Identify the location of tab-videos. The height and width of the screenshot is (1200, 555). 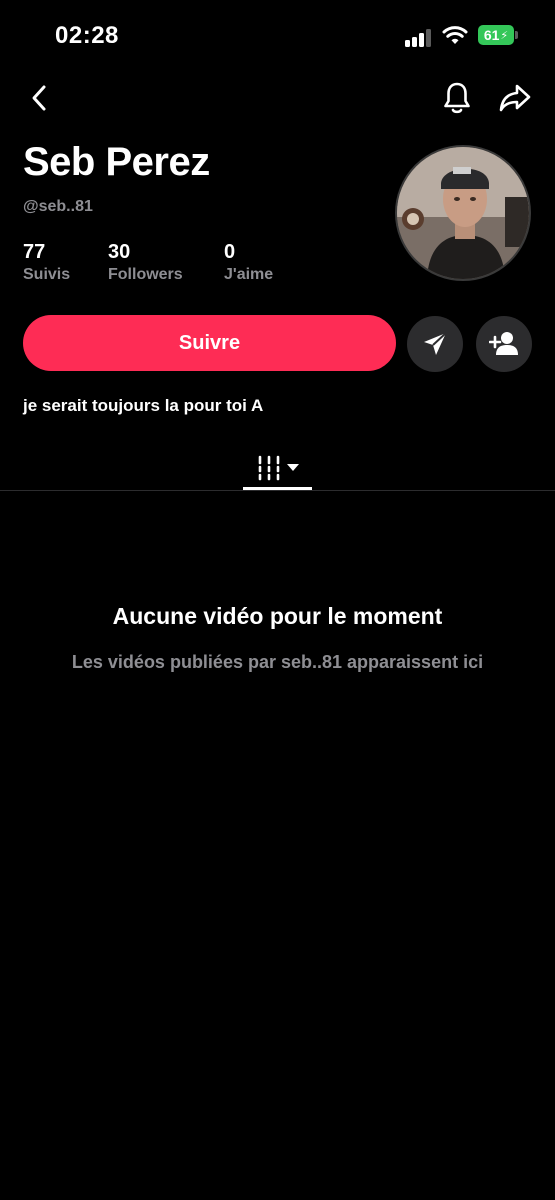
(277, 468).